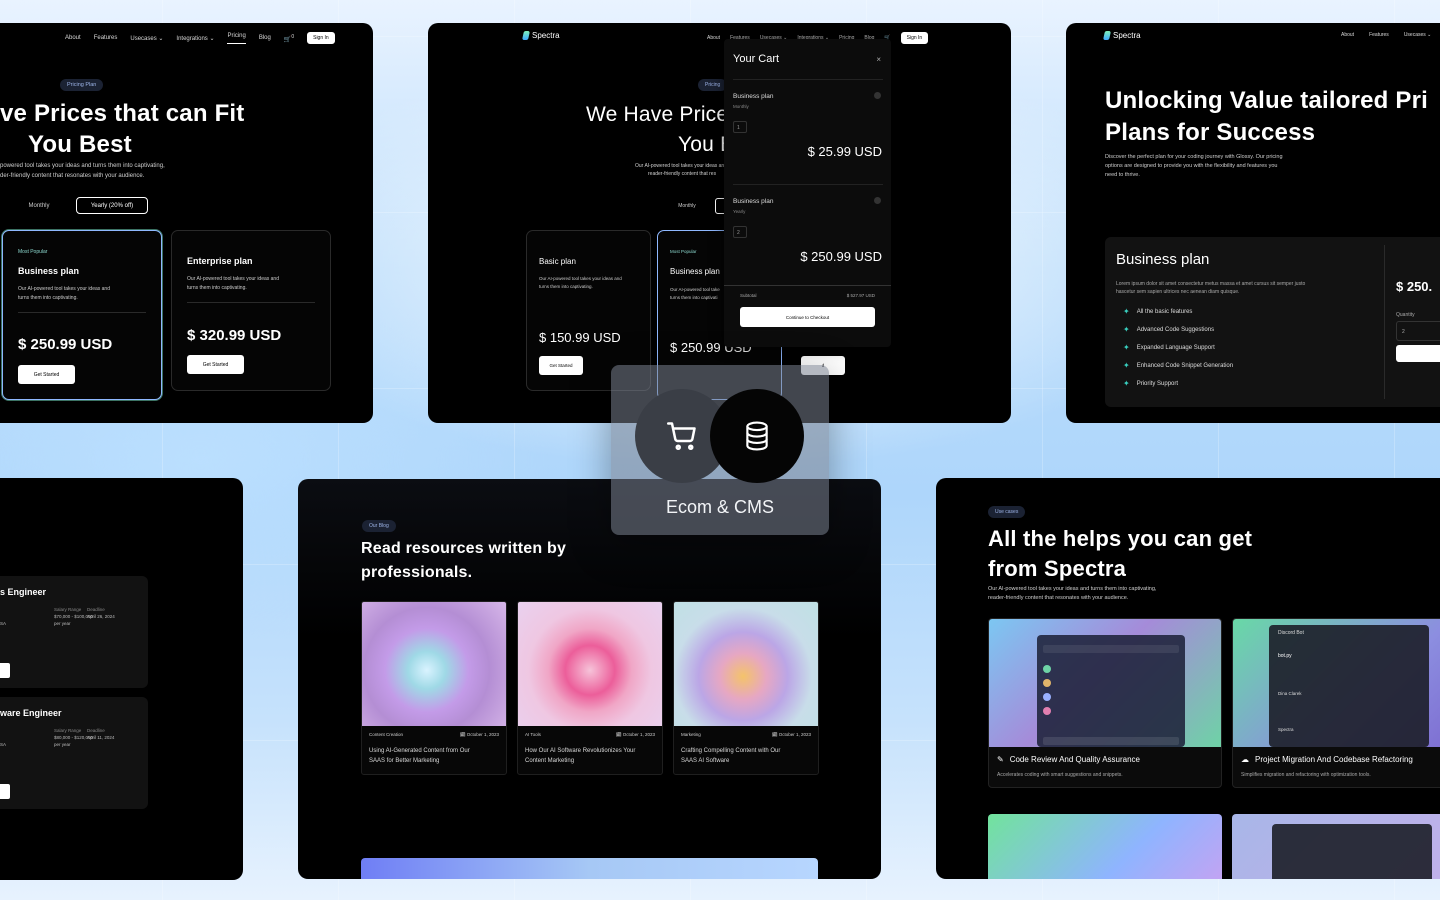 The width and height of the screenshot is (1440, 900). I want to click on ecom-cms-overlay: Ecom & CMS, so click(720, 450).